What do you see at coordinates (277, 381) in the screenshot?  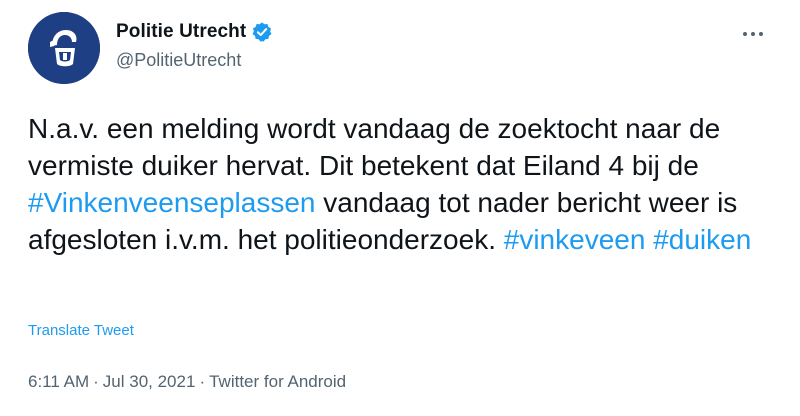 I see `tweet-source: Twitter for Android` at bounding box center [277, 381].